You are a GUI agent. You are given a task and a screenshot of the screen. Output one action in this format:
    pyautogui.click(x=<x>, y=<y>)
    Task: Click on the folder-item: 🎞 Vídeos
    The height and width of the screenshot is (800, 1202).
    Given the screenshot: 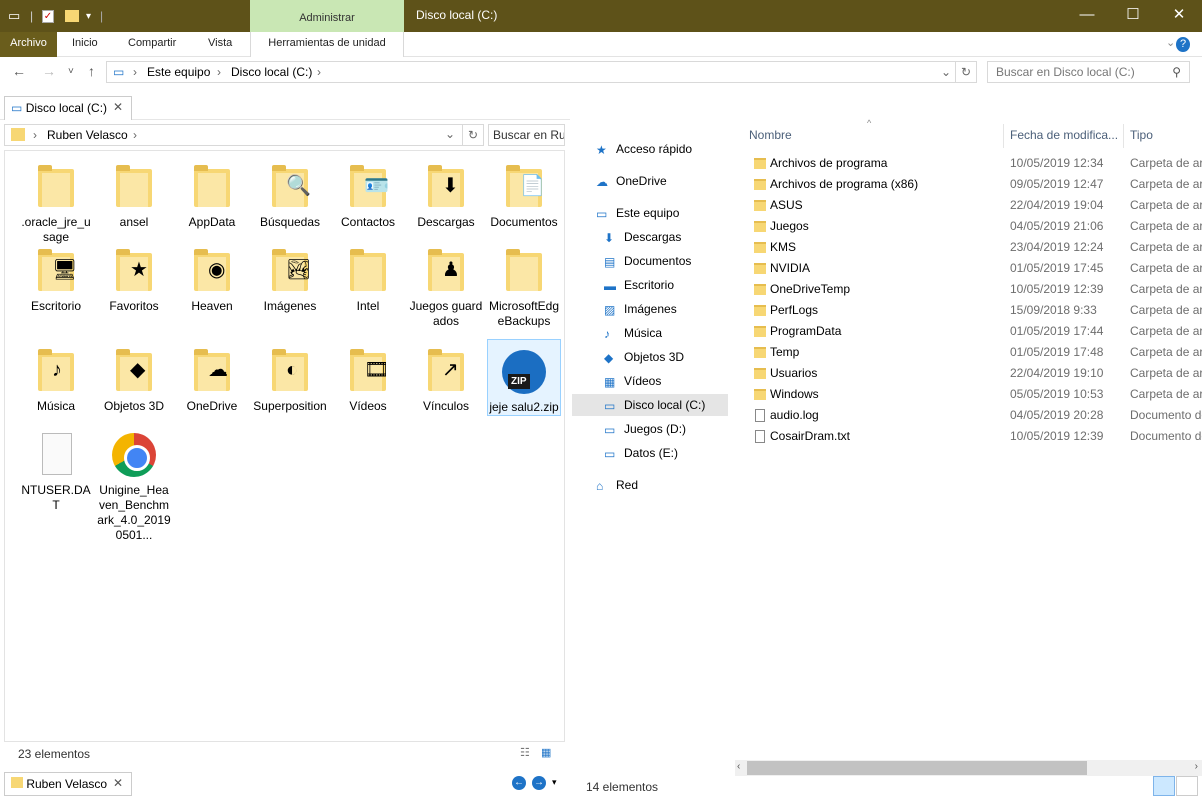 What is the action you would take?
    pyautogui.click(x=368, y=376)
    